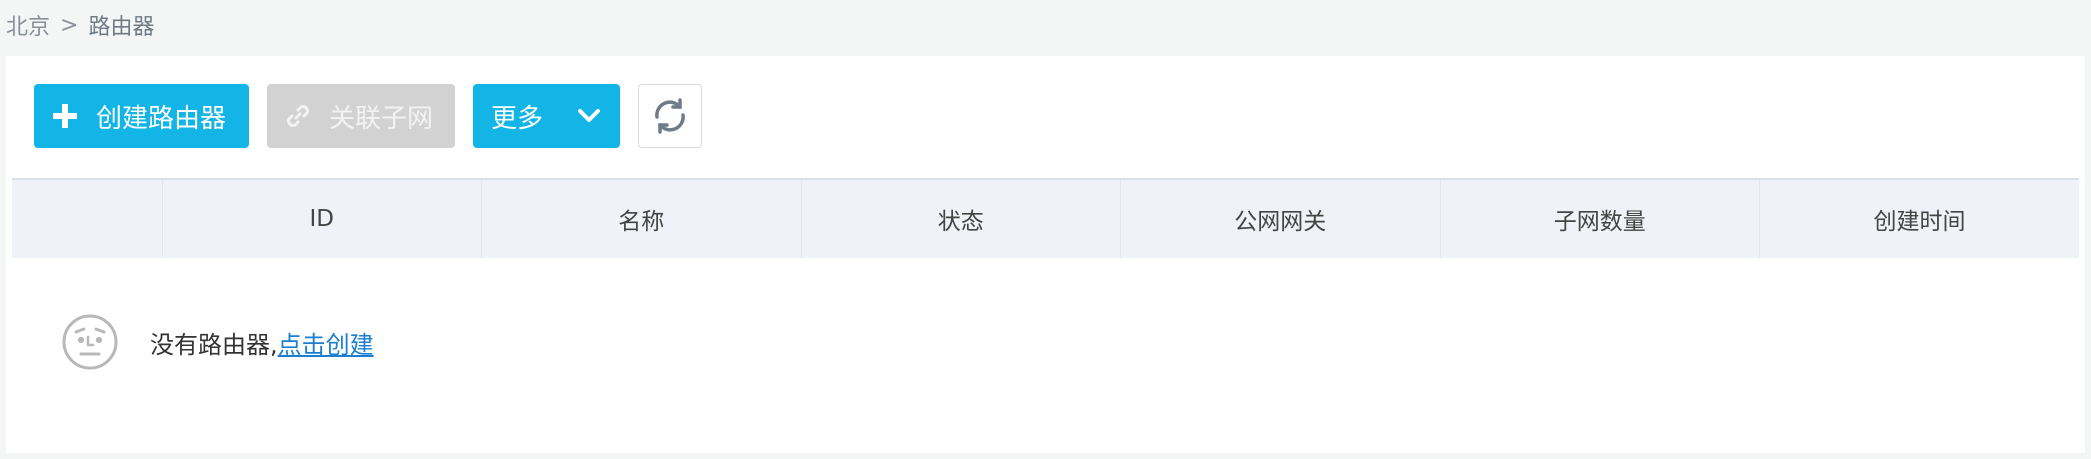  I want to click on link-subnet-label: 关联子网, so click(381, 118).